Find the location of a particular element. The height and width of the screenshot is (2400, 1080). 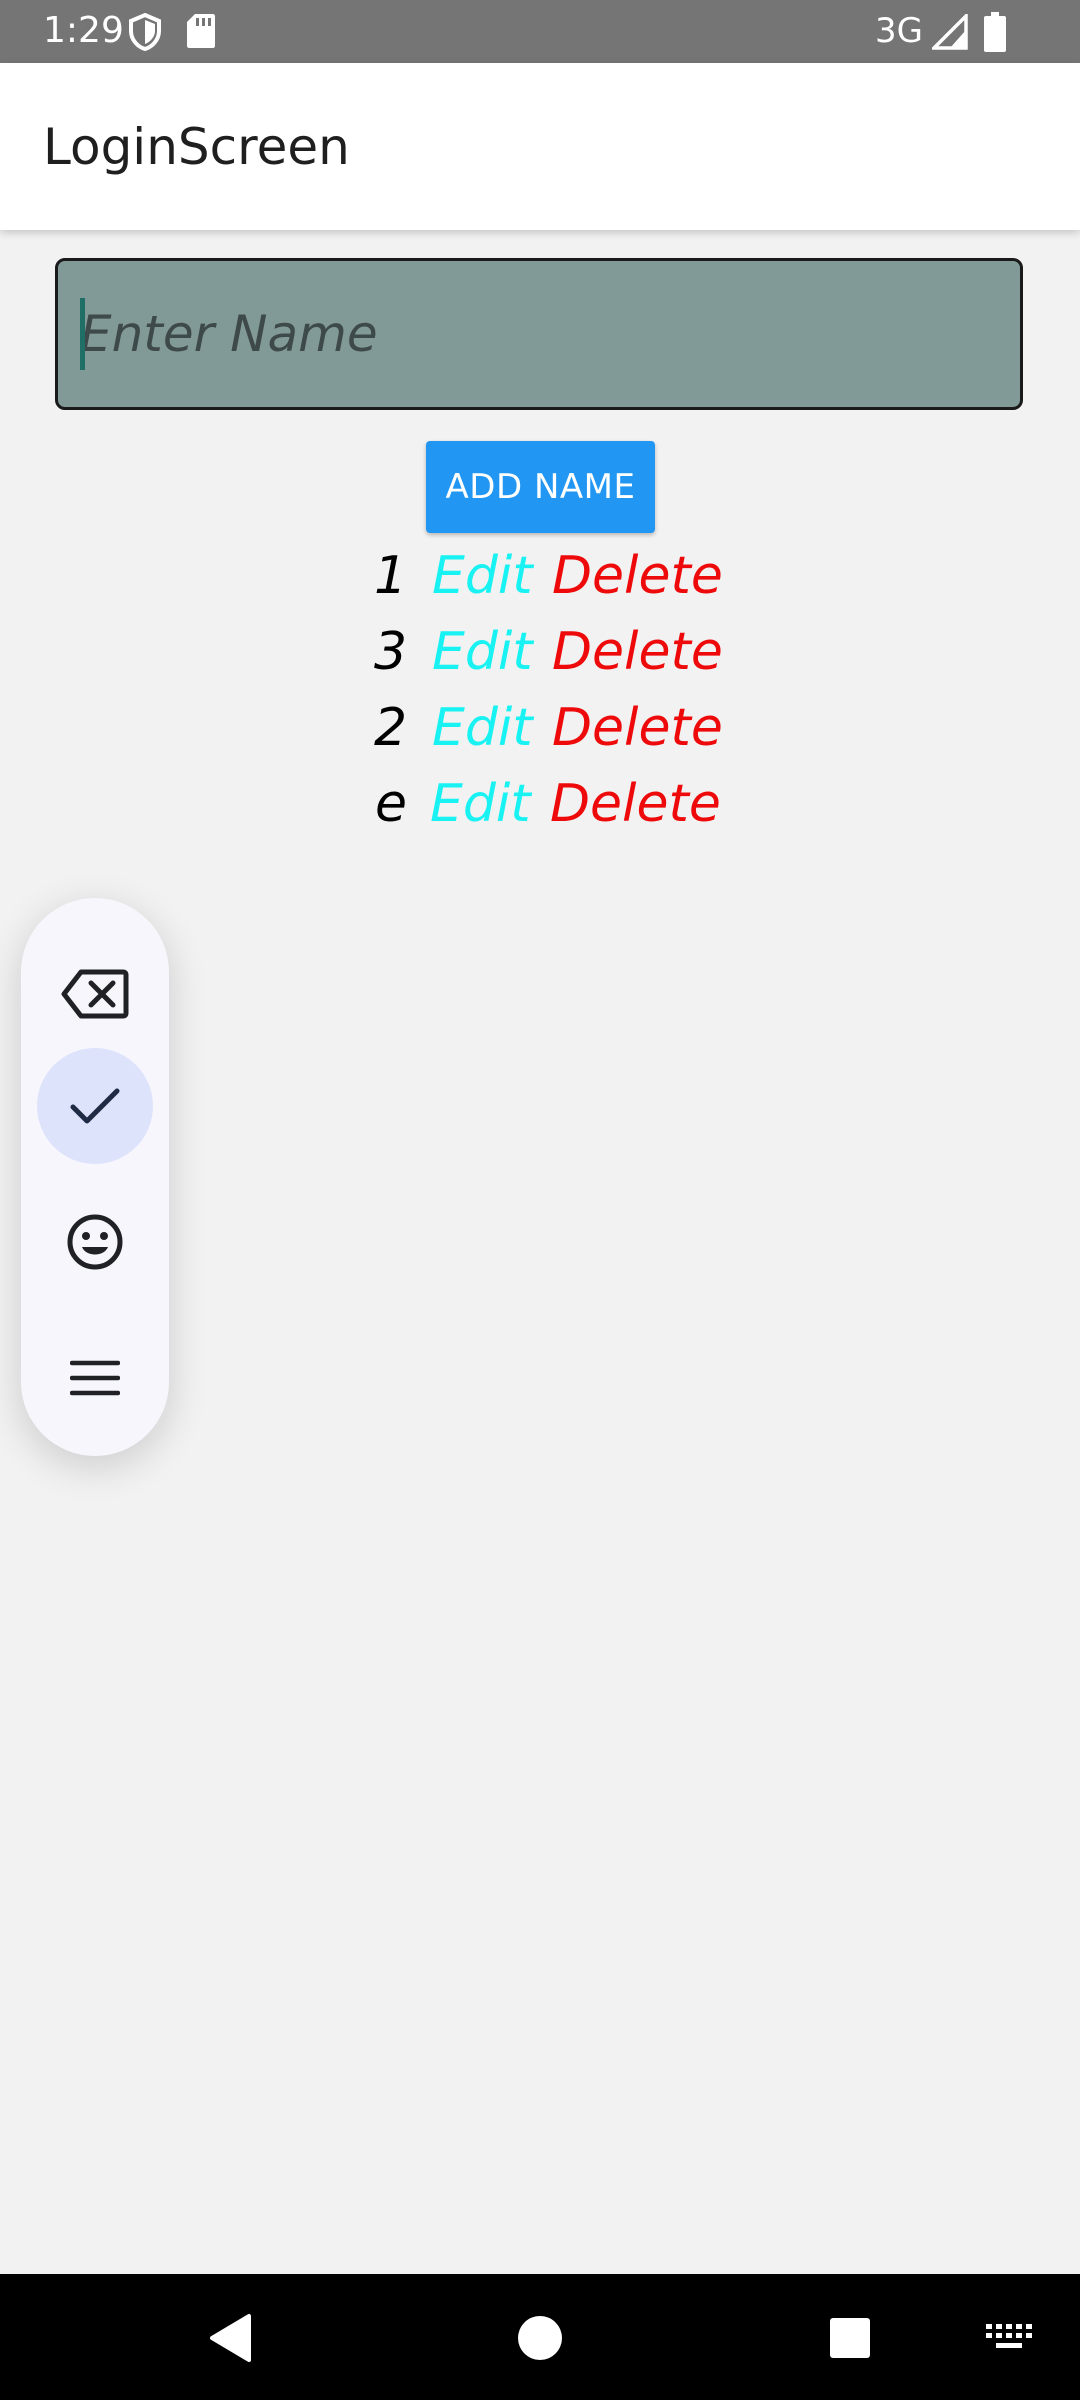

back-triangle-icon is located at coordinates (230, 2338).